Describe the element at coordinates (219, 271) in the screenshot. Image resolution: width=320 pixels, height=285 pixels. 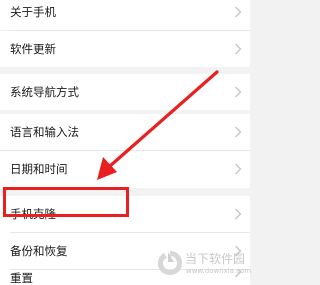
I see `watermark-url: www.downxia.com` at that location.